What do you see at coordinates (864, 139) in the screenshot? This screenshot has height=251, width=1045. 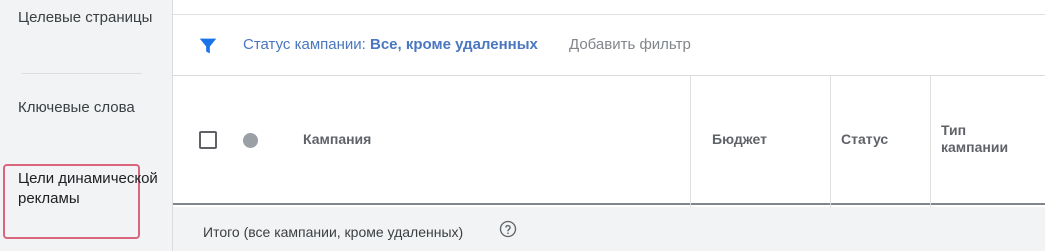 I see `column-header-status: Статус` at bounding box center [864, 139].